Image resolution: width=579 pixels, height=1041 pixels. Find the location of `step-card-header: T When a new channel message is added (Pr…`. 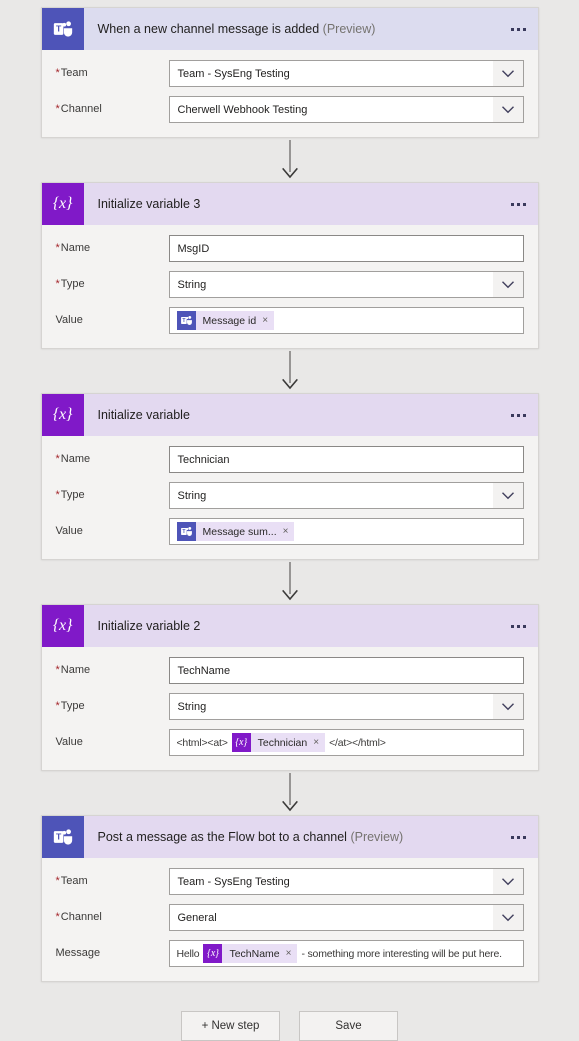

step-card-header: T When a new channel message is added (Pr… is located at coordinates (289, 29).